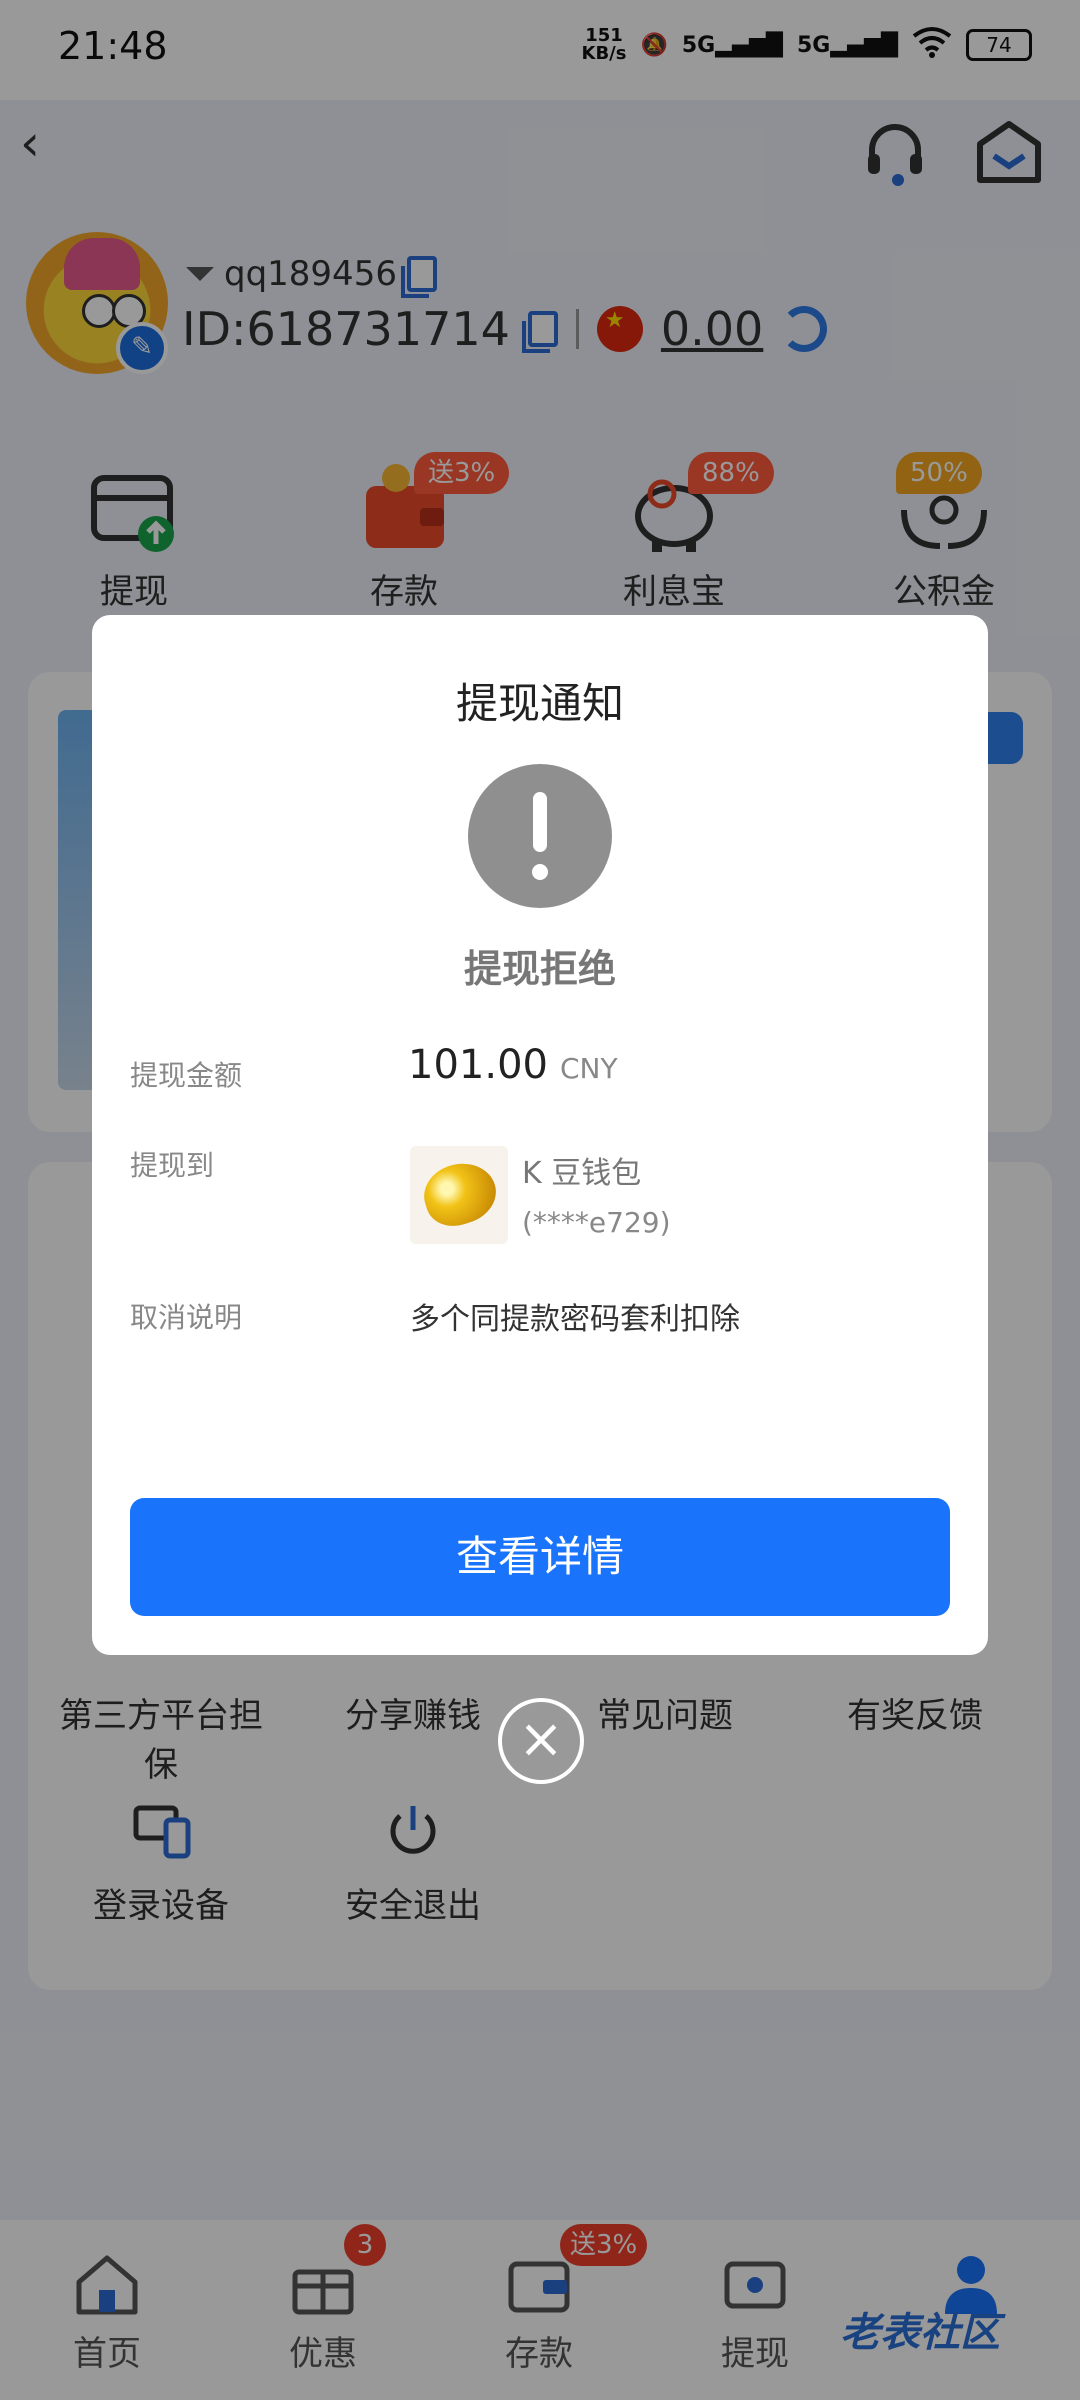 This screenshot has width=1080, height=2400. Describe the element at coordinates (596, 1222) in the screenshot. I see `wallet-account: (****e729)` at that location.